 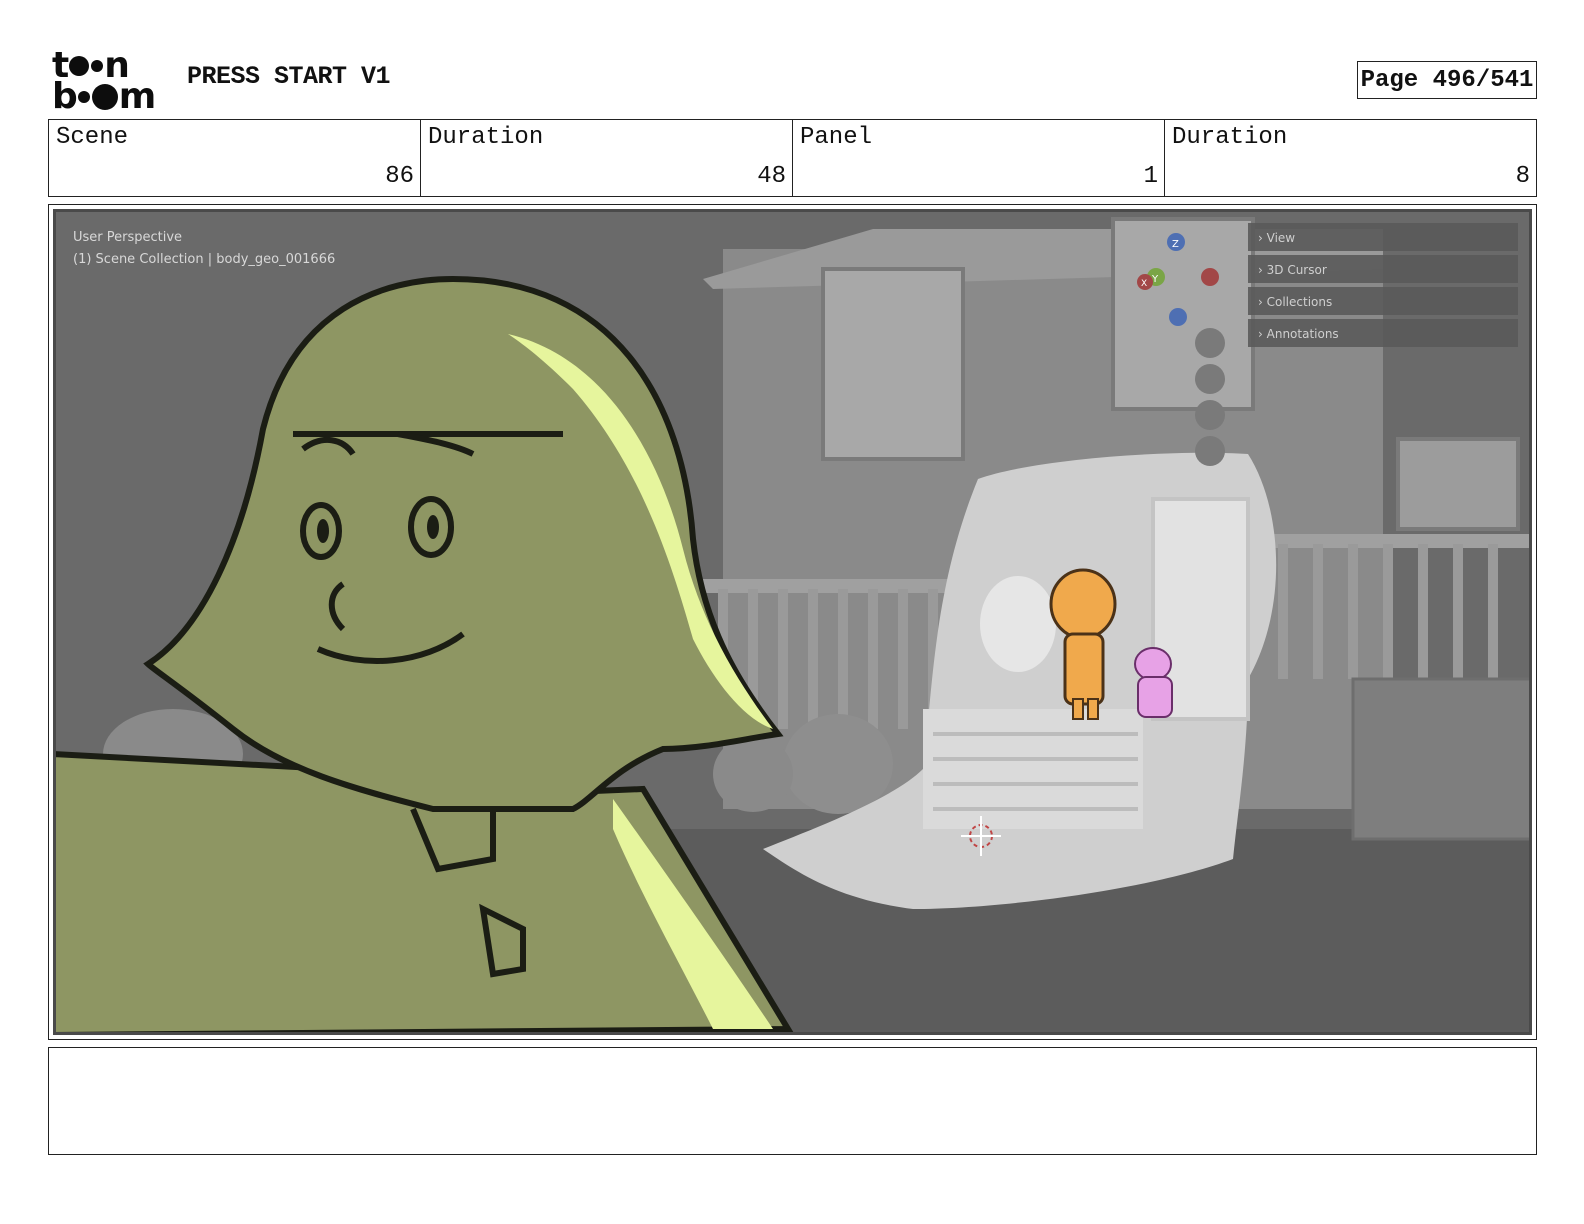 I want to click on scene-value: 86, so click(x=399, y=176).